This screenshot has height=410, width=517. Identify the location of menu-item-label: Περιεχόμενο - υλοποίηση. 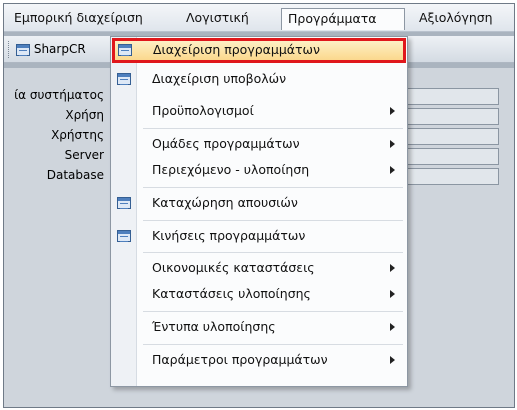
(231, 169).